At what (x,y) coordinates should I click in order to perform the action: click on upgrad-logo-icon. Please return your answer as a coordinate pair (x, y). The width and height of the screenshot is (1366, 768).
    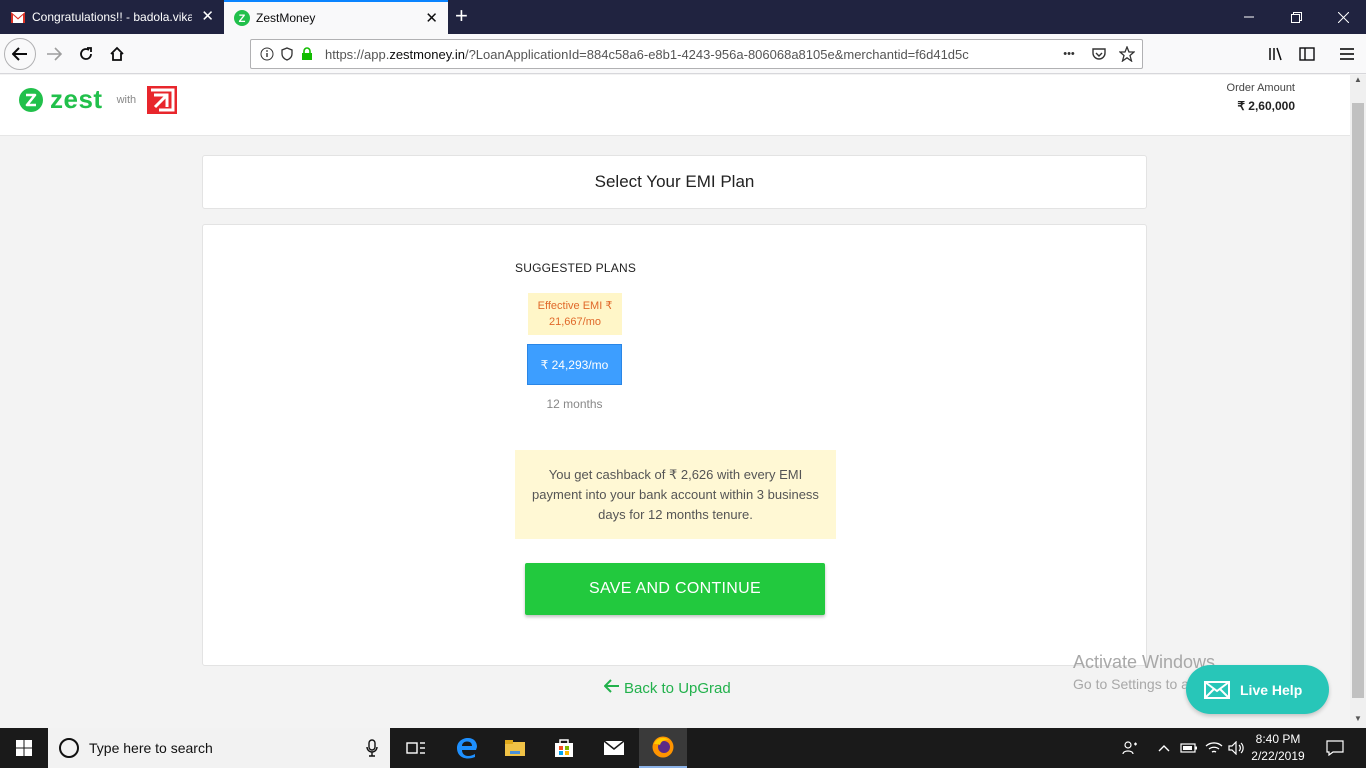
    Looking at the image, I should click on (162, 99).